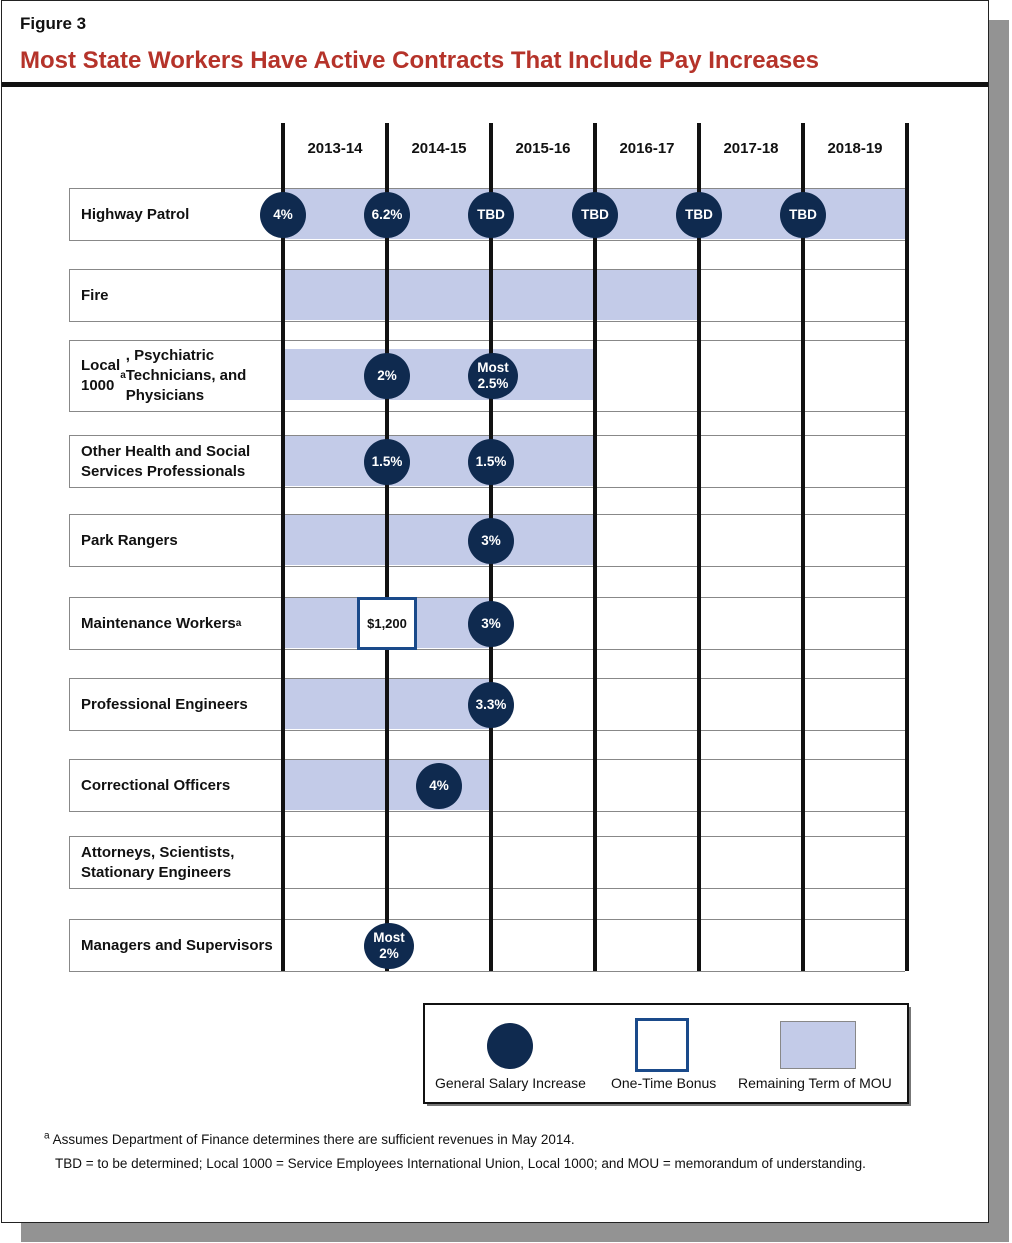  I want to click on row-label: Correctional Officers, so click(174, 785).